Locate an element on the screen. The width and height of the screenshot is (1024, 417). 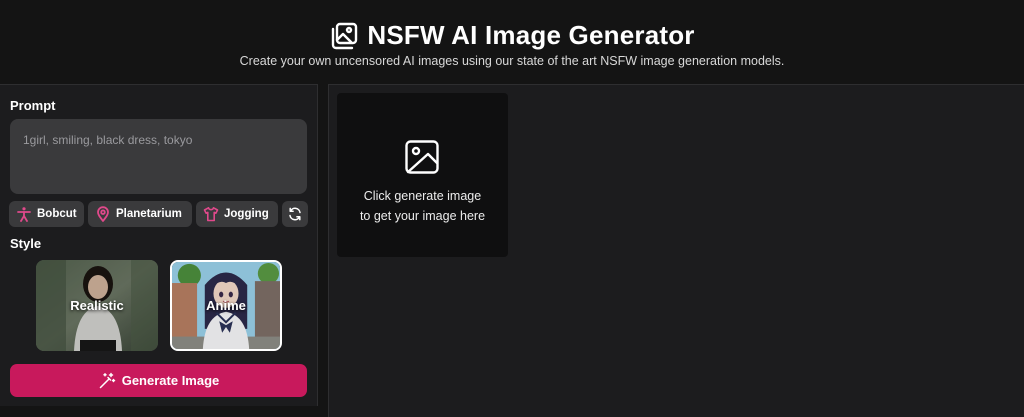
style-option-realistic: Realistic is located at coordinates (97, 305).